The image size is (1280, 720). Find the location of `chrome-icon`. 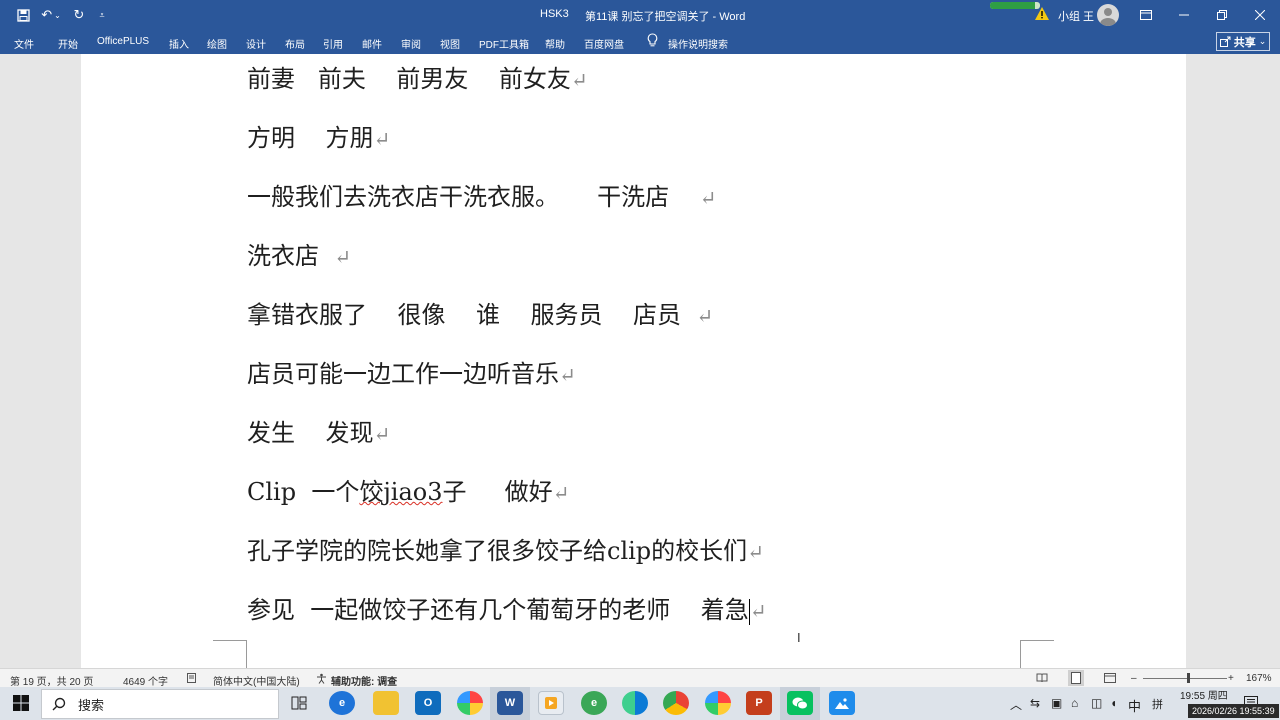

chrome-icon is located at coordinates (676, 703).